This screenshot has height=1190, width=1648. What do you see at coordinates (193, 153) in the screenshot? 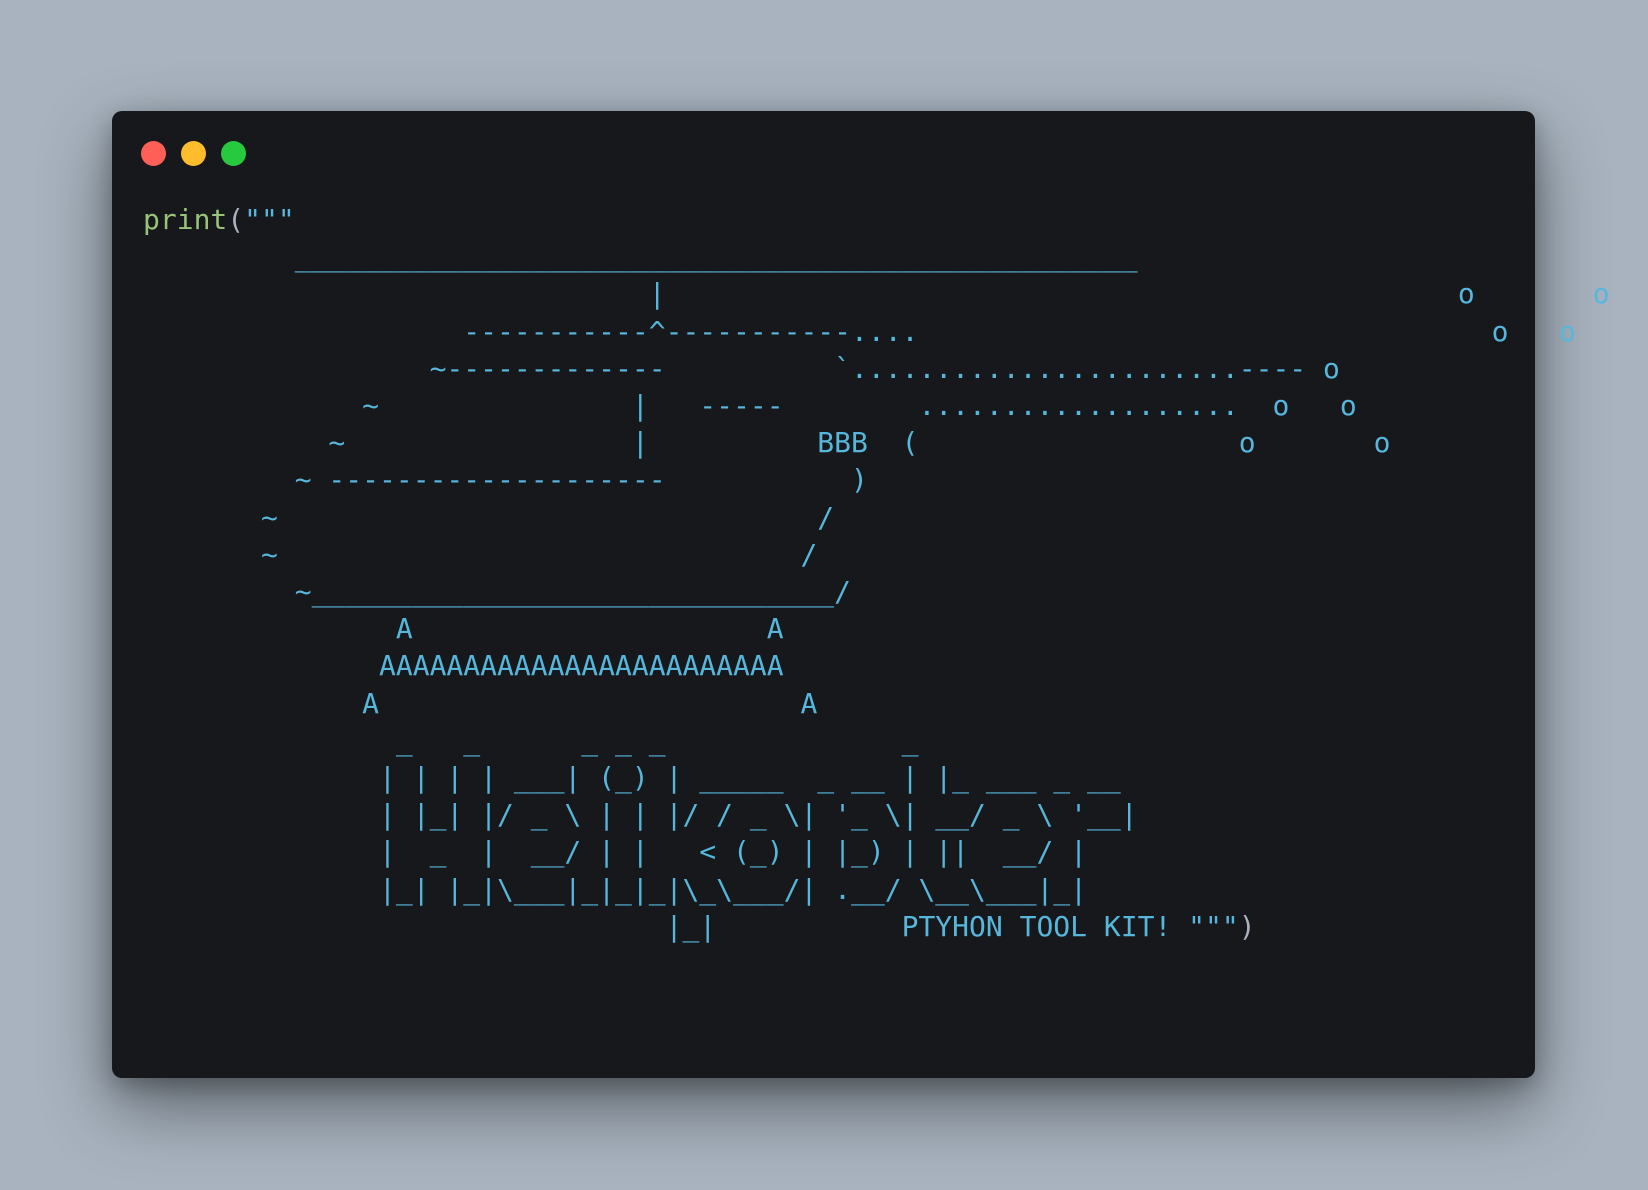
I see `minimize-window-button` at bounding box center [193, 153].